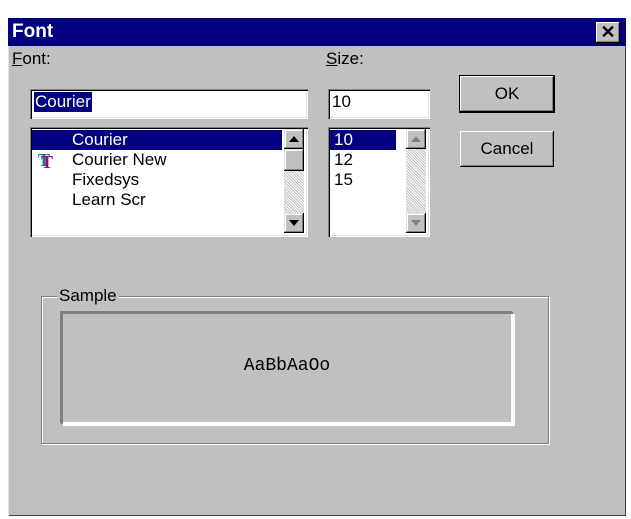 The width and height of the screenshot is (631, 519). What do you see at coordinates (157, 140) in the screenshot?
I see `list-item: Courier` at bounding box center [157, 140].